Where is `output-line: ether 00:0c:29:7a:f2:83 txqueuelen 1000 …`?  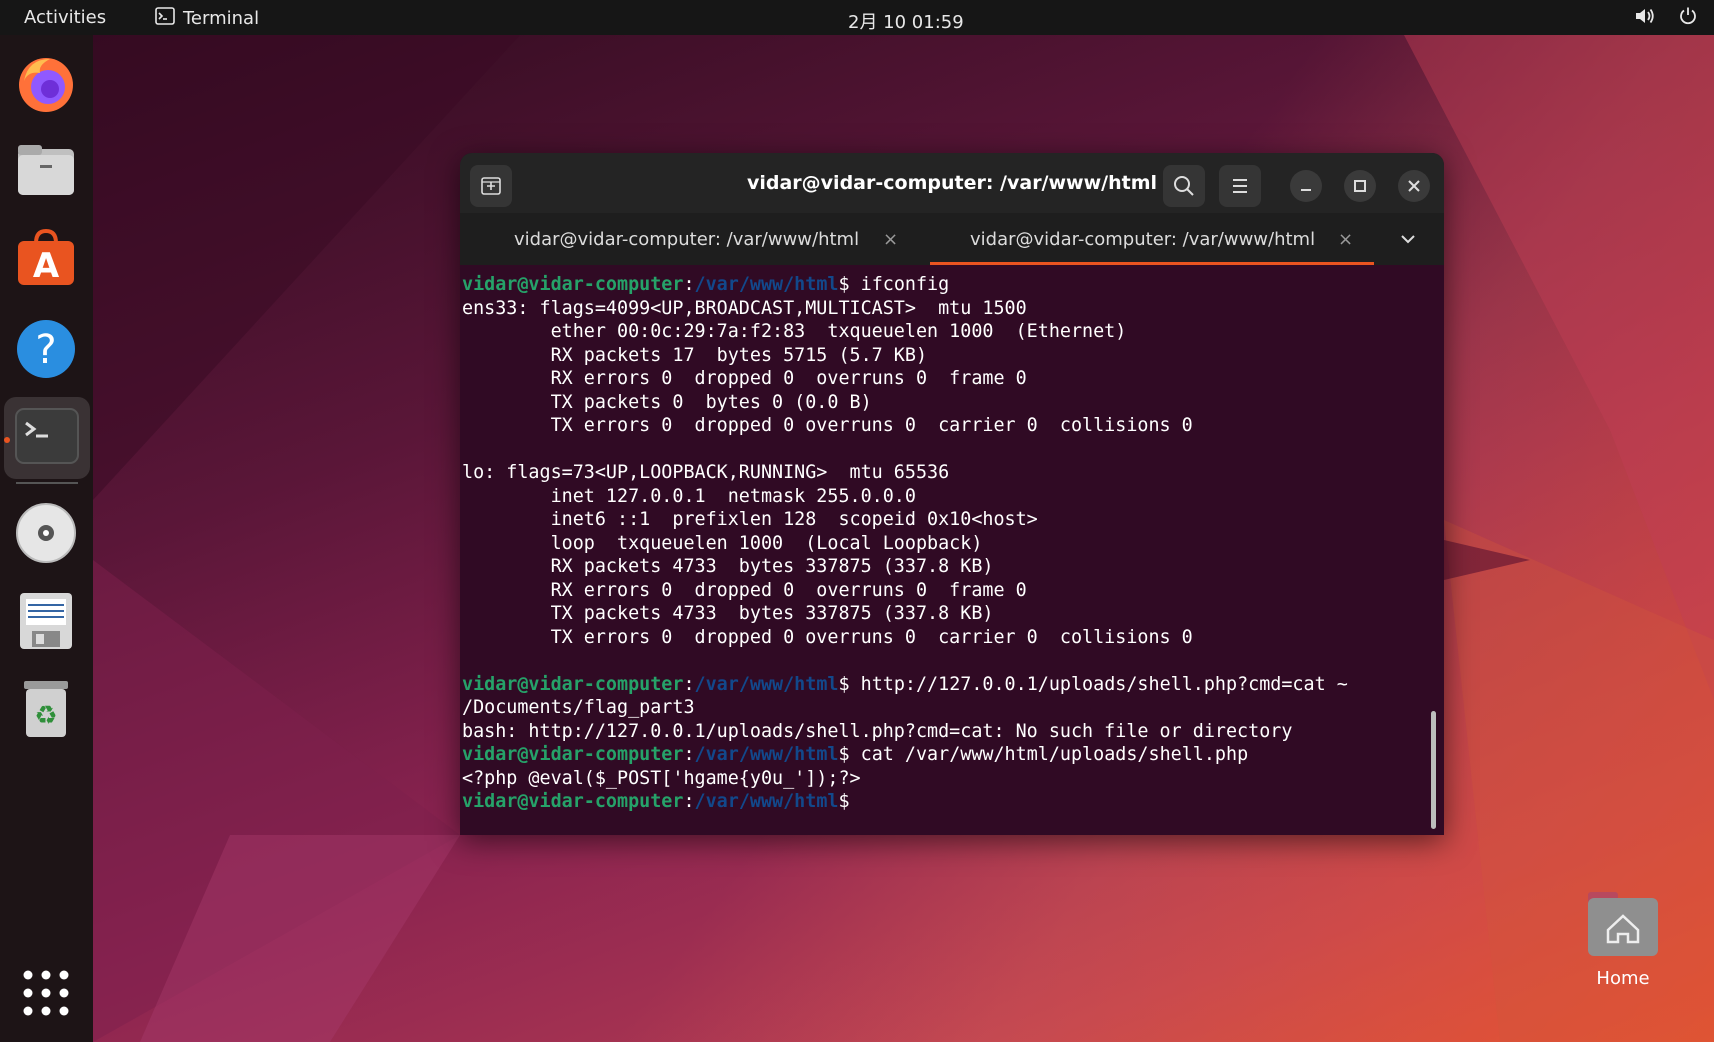 output-line: ether 00:0c:29:7a:f2:83 txqueuelen 1000 … is located at coordinates (794, 331).